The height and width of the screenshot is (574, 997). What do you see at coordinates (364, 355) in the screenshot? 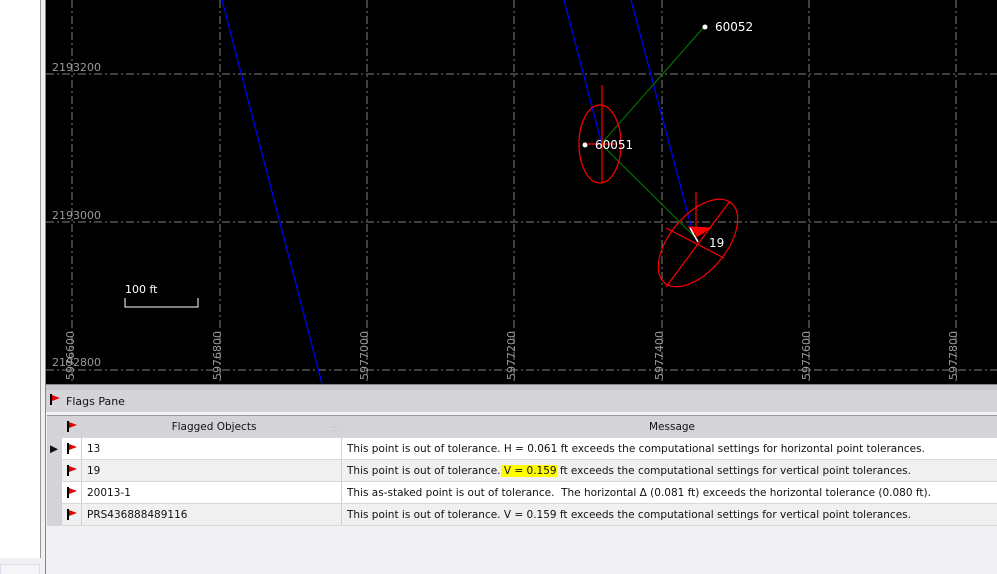
I see `x-tick-label: 5977000` at bounding box center [364, 355].